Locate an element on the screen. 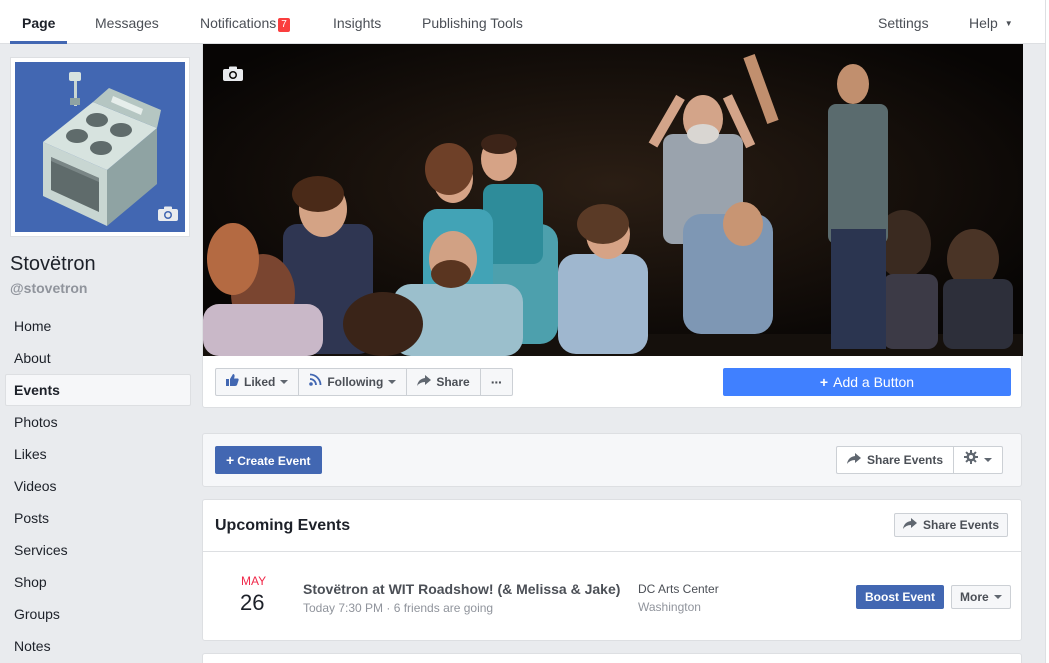 The height and width of the screenshot is (663, 1049). tab-messages: Messages is located at coordinates (127, 22).